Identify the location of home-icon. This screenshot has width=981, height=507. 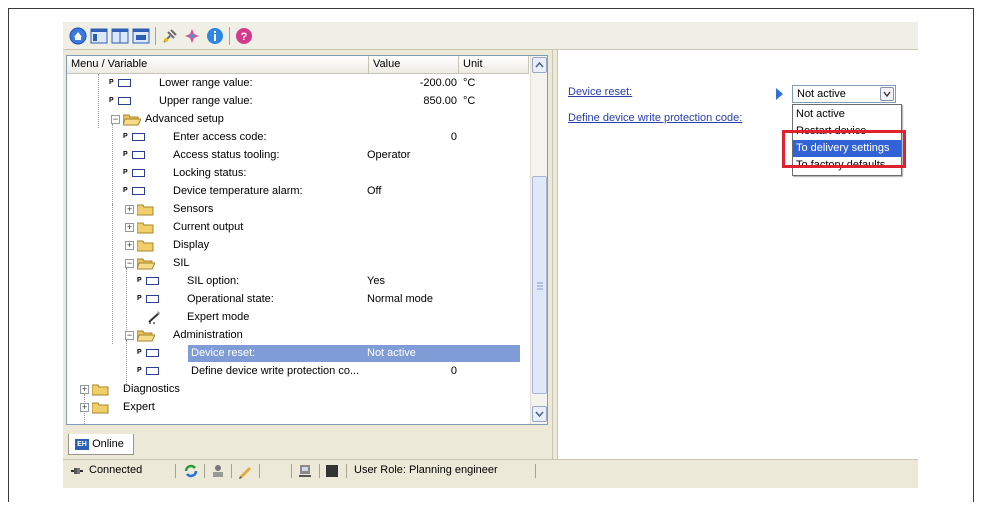
(78, 36).